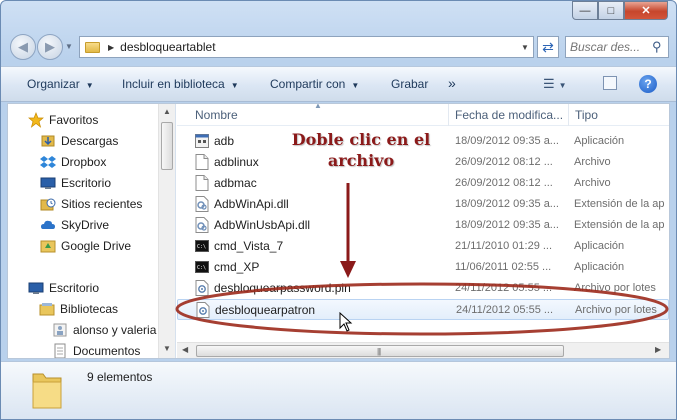 Image resolution: width=677 pixels, height=420 pixels. What do you see at coordinates (96, 246) in the screenshot?
I see `nav-item-label: Google Drive` at bounding box center [96, 246].